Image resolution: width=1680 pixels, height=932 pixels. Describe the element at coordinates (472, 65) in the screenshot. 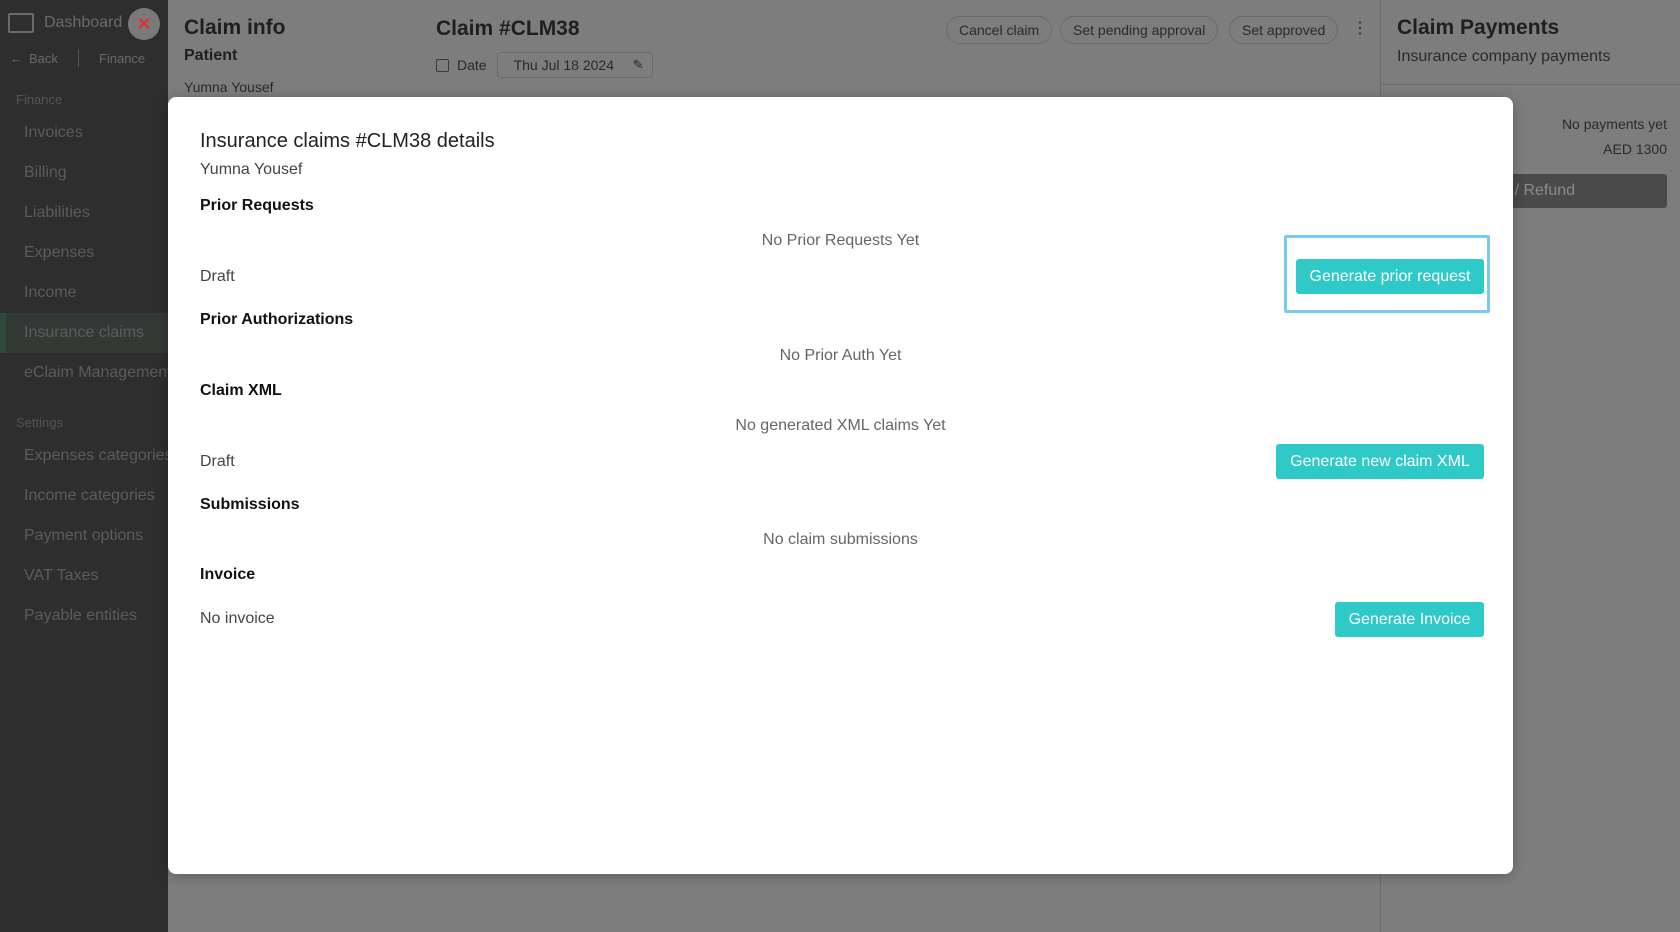

I see `date-label: Date` at that location.